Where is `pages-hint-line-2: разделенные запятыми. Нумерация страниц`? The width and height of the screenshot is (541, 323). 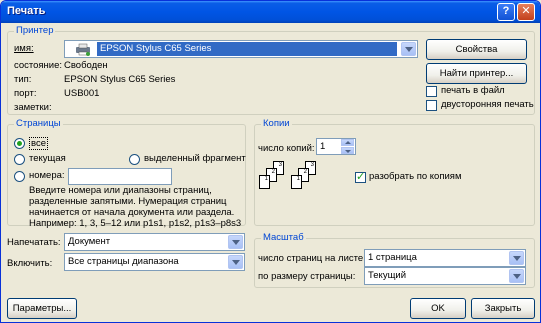 pages-hint-line-2: разделенные запятыми. Нумерация страниц is located at coordinates (128, 201).